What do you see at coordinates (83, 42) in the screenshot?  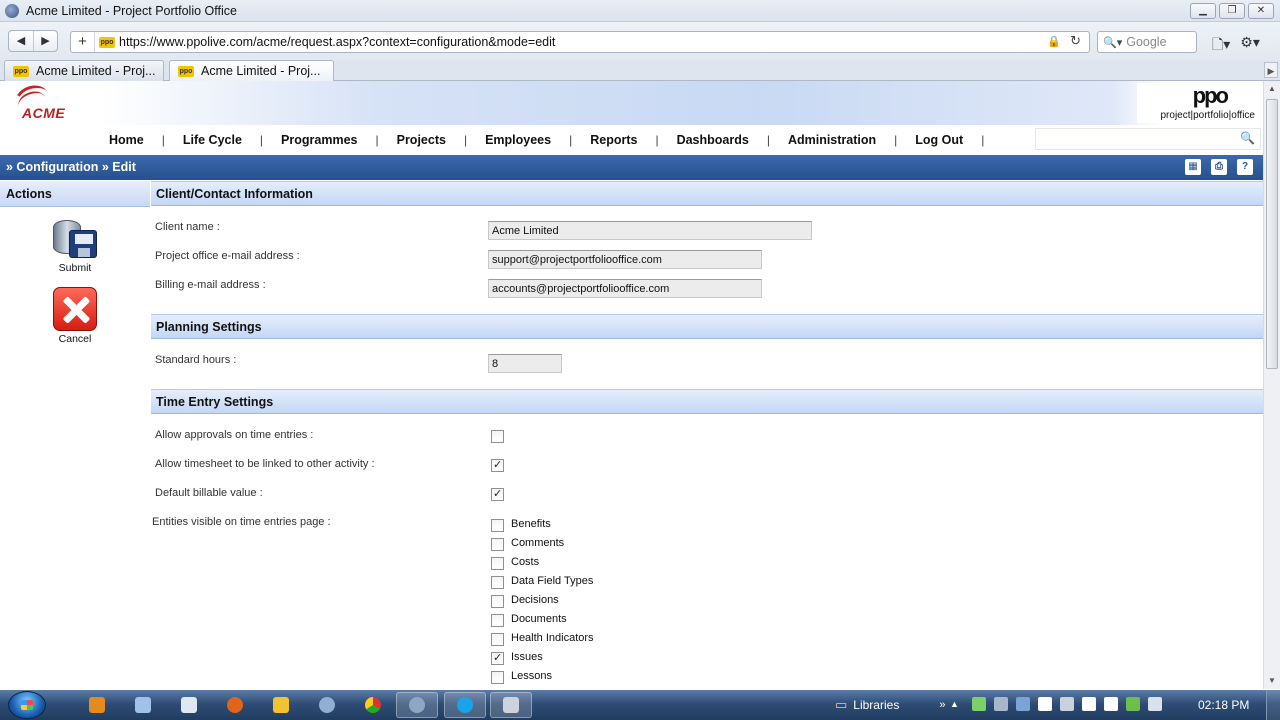 I see `new-tab-plus-icon: +` at bounding box center [83, 42].